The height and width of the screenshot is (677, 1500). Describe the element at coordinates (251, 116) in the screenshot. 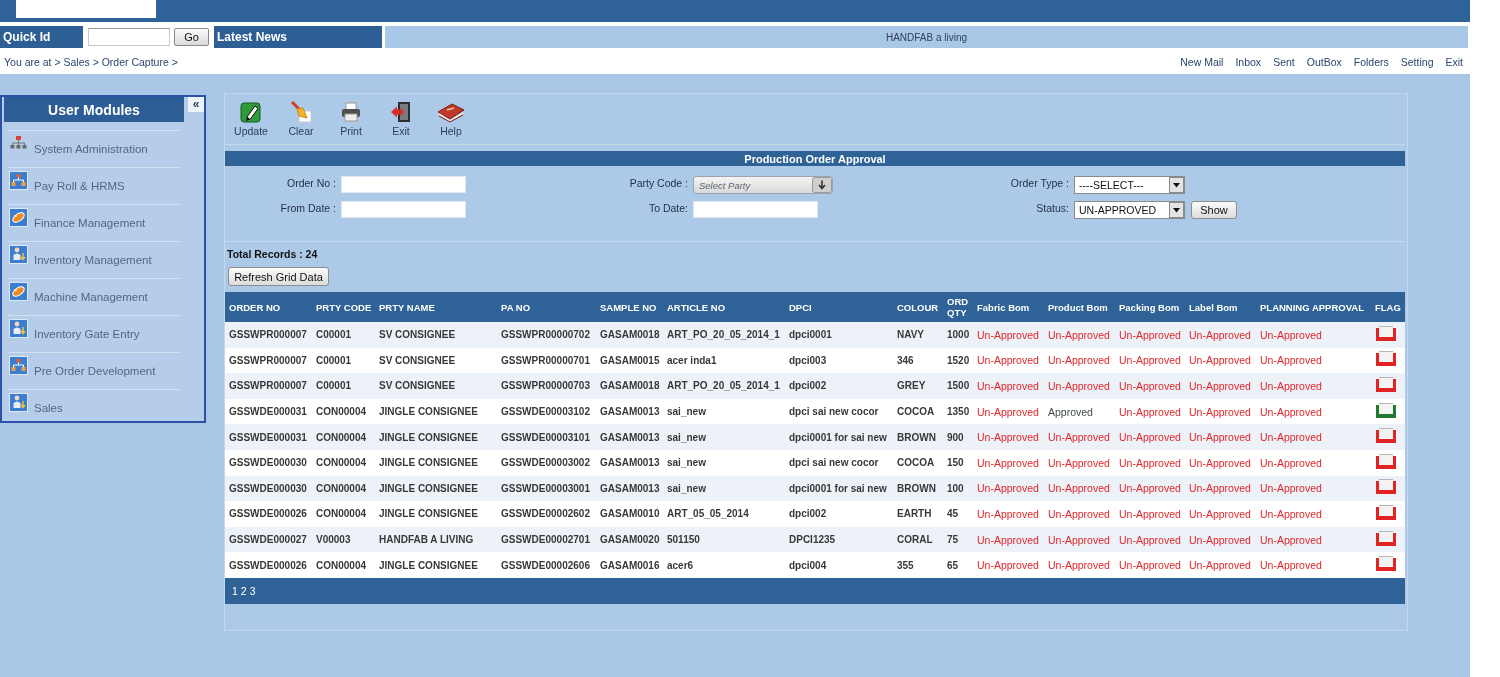

I see `toolbar-button: Update` at that location.